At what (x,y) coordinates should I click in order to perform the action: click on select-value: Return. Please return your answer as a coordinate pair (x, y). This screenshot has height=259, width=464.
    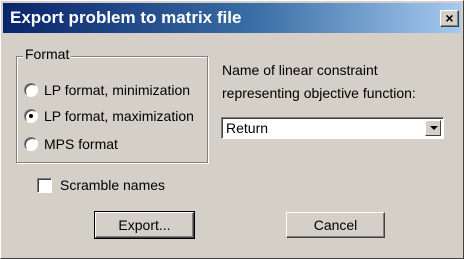
    Looking at the image, I should click on (247, 128).